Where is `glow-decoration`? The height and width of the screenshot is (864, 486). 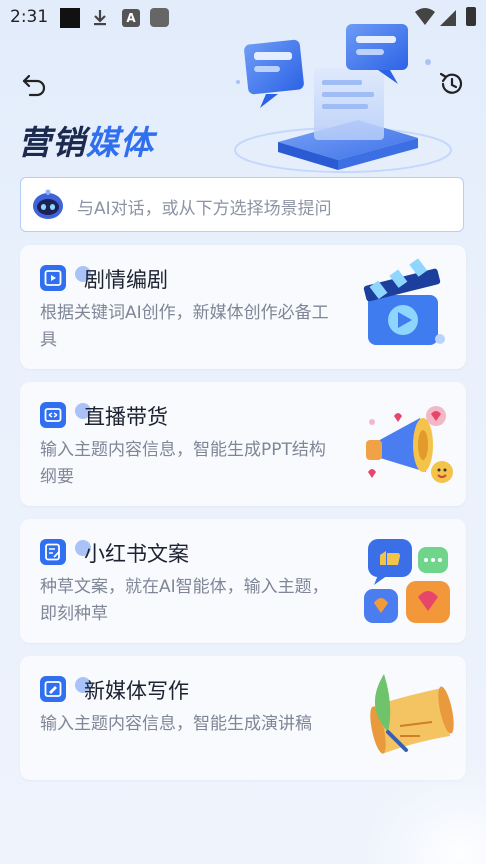
glow-decoration is located at coordinates (421, 812).